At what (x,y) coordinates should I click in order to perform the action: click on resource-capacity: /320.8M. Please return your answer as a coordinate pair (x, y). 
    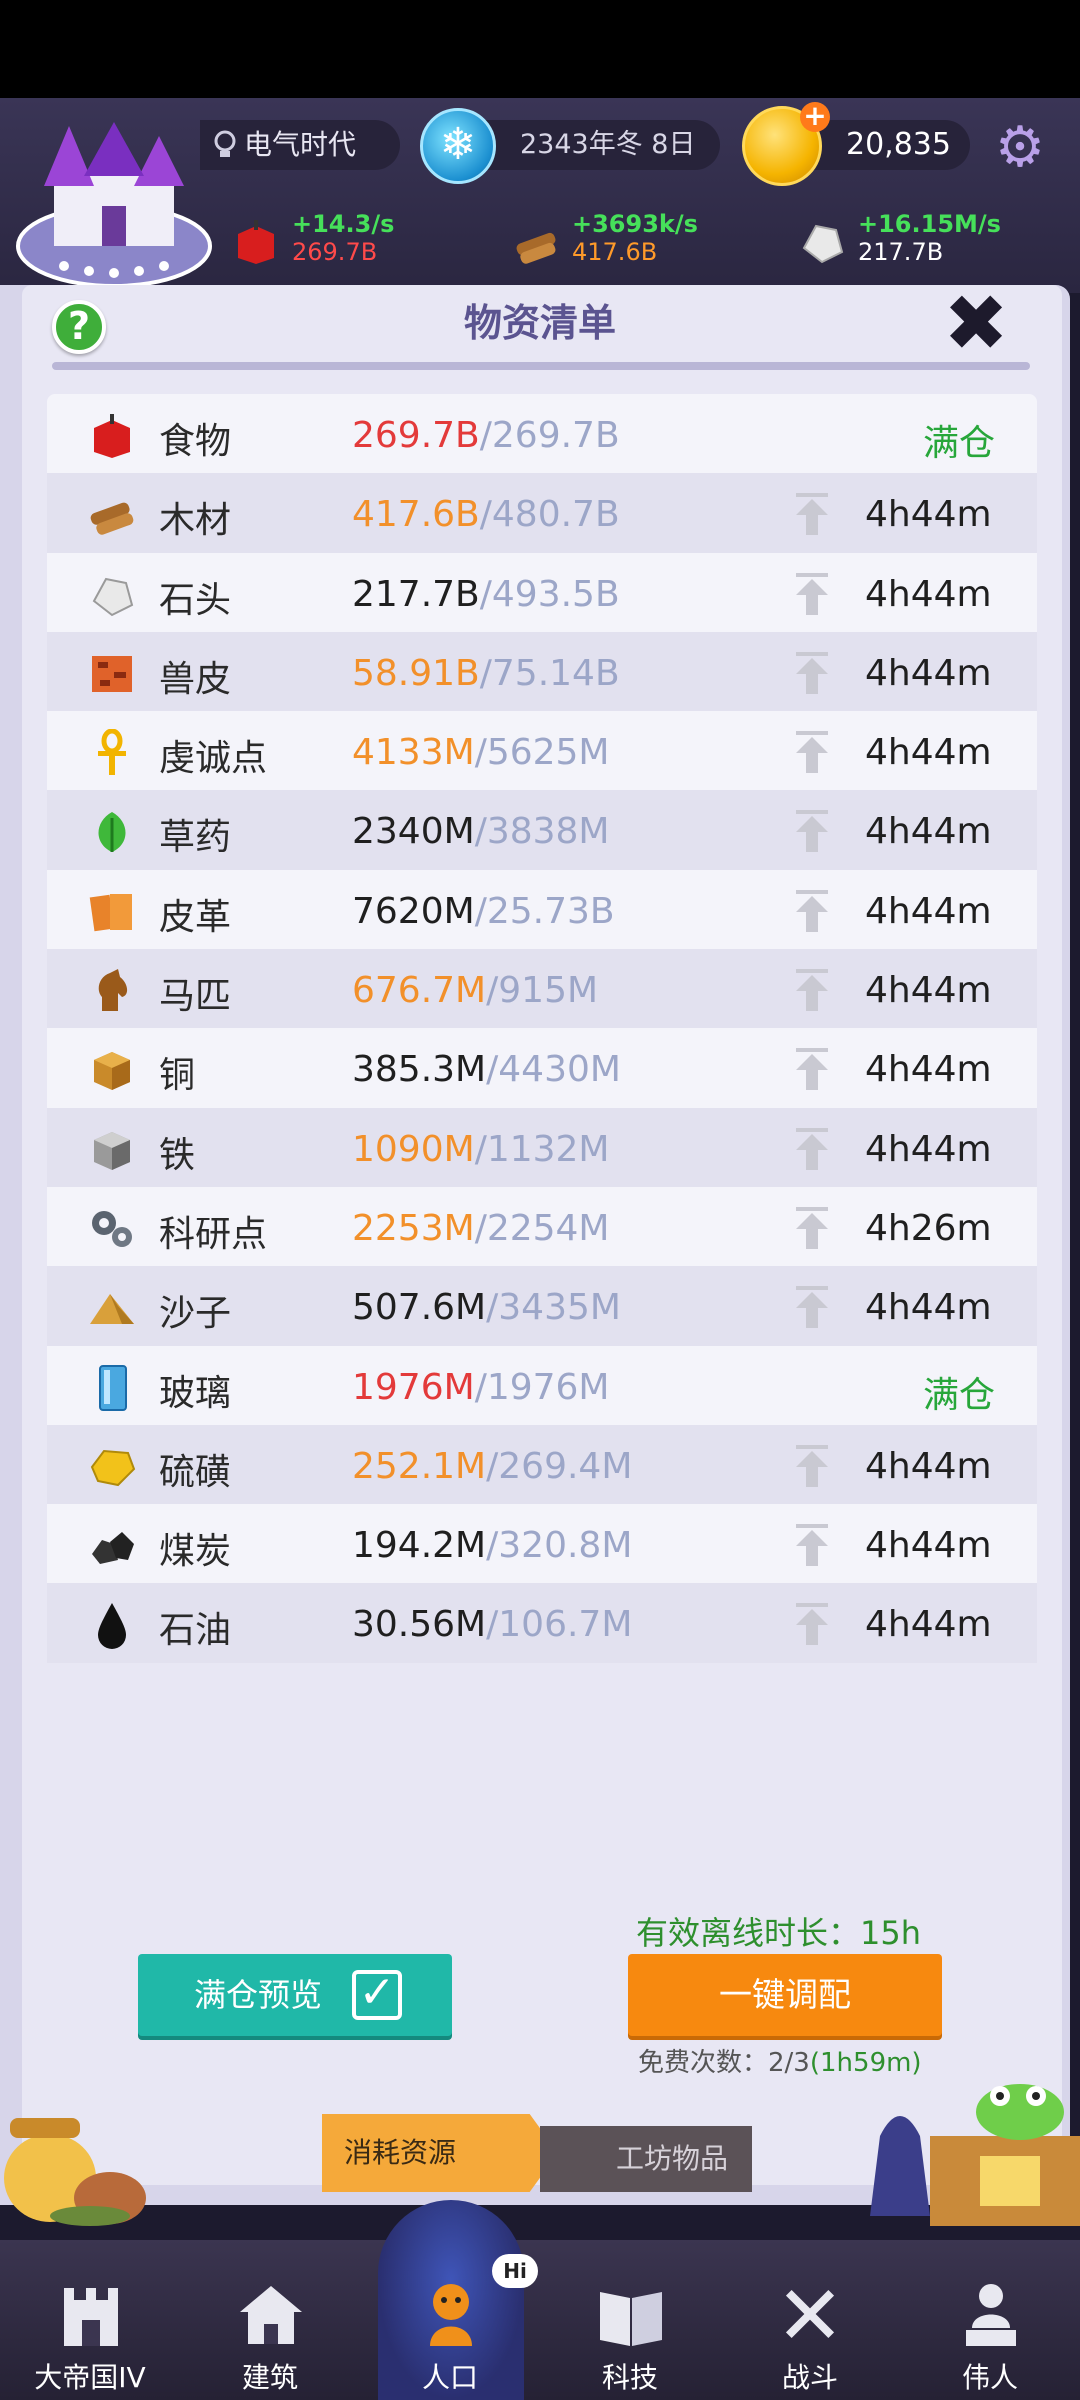
    Looking at the image, I should click on (559, 1546).